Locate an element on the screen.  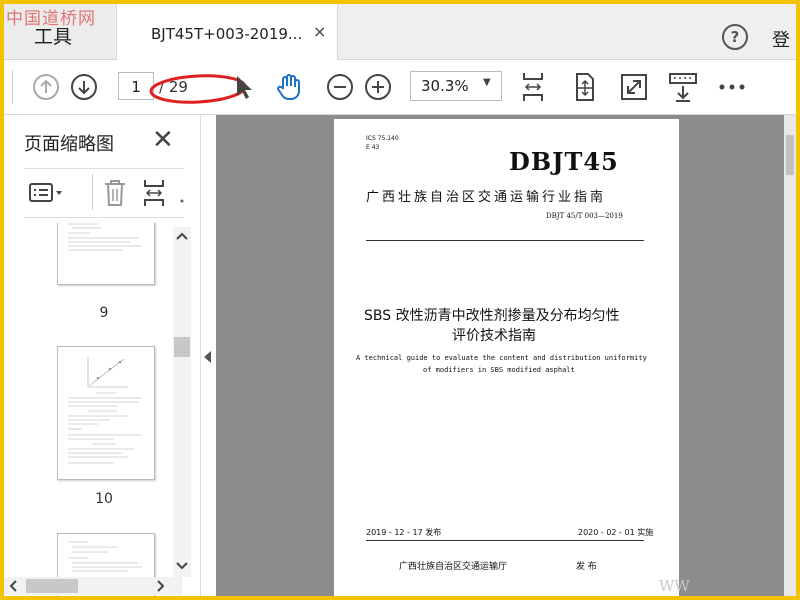
close-pane-icon: ✕ is located at coordinates (163, 140).